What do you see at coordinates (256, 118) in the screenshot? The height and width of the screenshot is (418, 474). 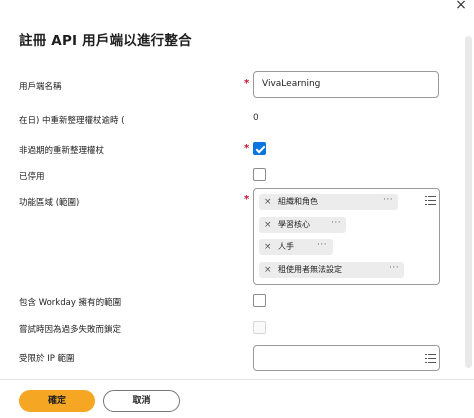 I see `refresh-token-timeout-value: 0` at bounding box center [256, 118].